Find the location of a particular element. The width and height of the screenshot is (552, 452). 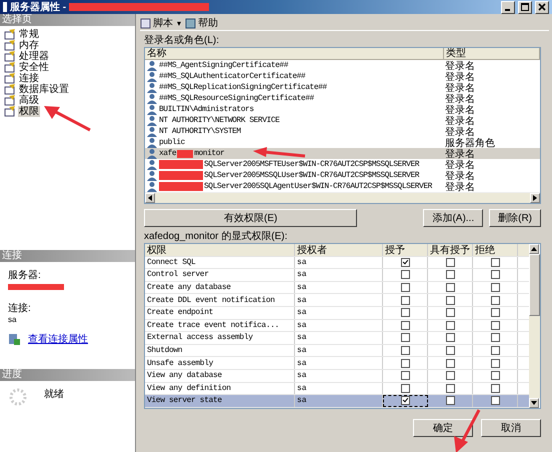

permission-name: View any definition is located at coordinates (220, 388).